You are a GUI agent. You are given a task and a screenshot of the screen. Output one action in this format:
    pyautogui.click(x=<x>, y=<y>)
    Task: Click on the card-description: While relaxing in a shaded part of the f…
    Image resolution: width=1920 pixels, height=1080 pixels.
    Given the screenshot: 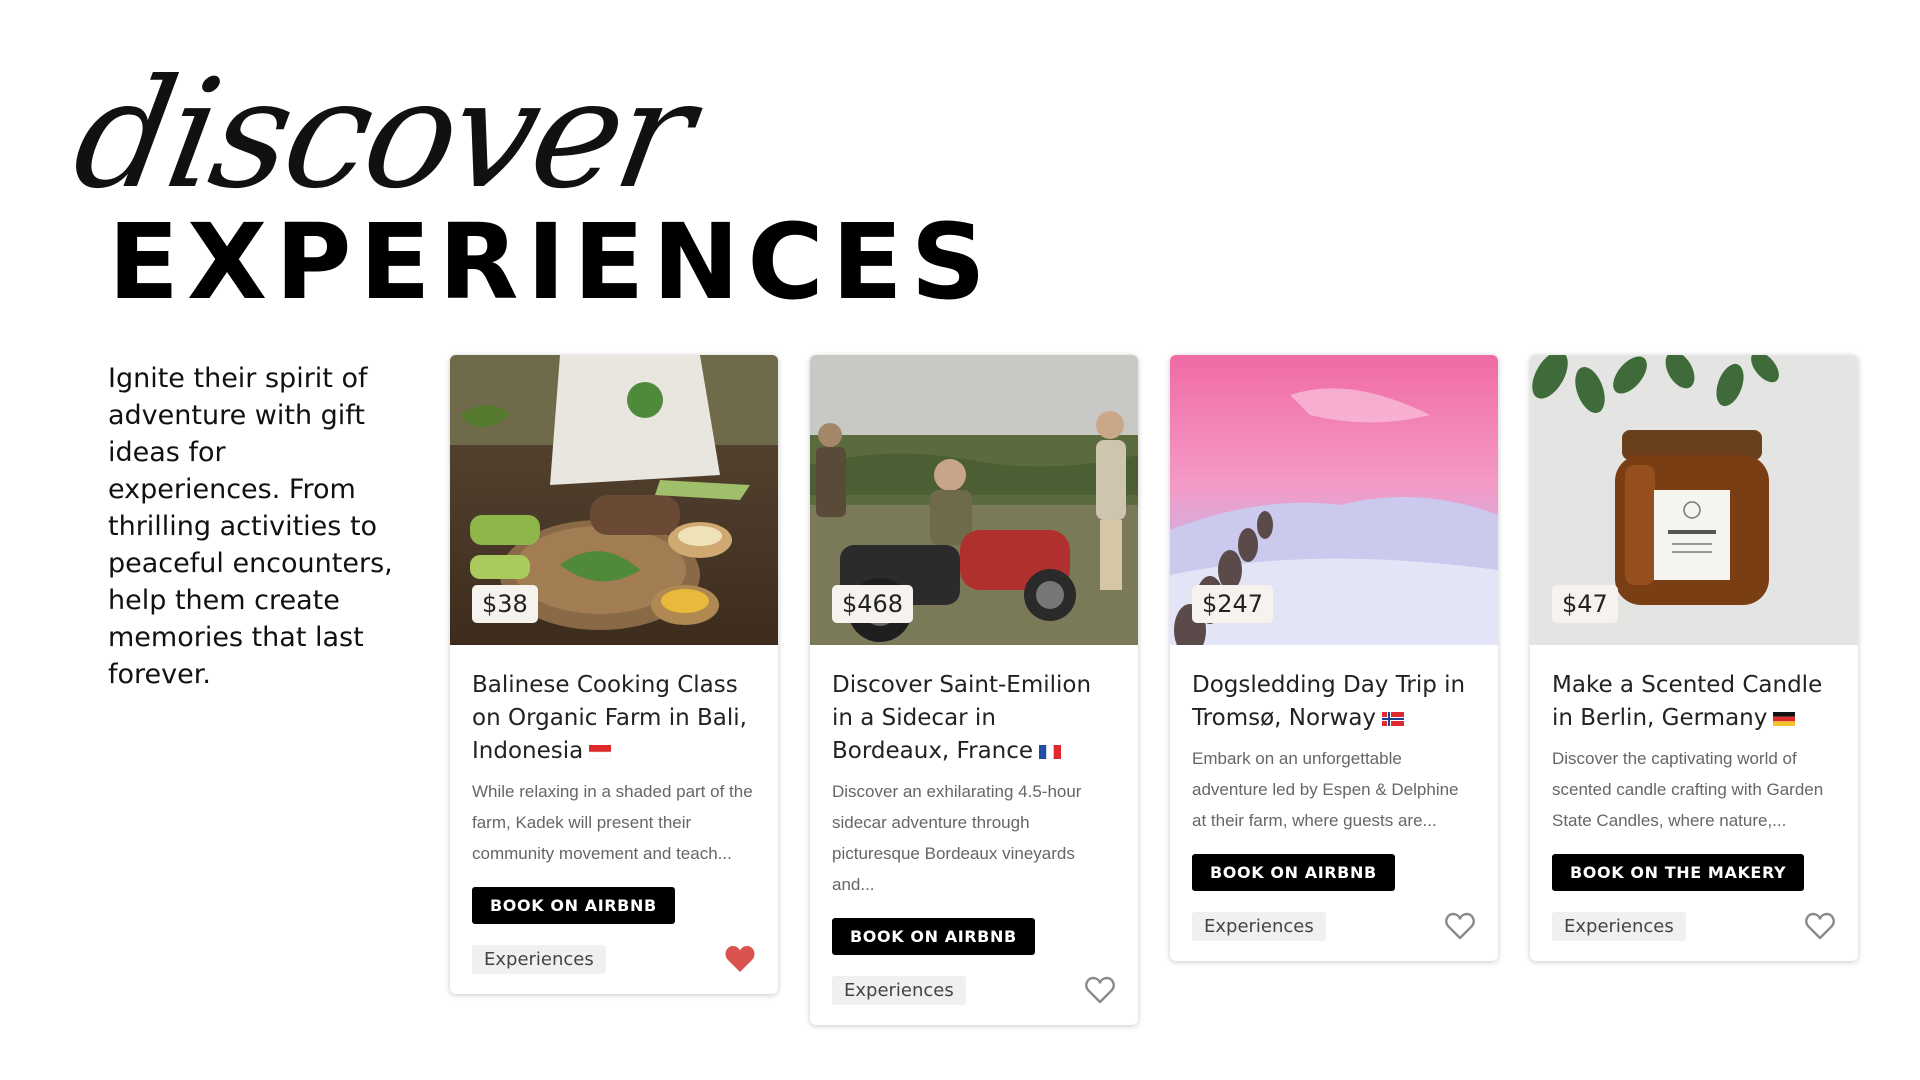 What is the action you would take?
    pyautogui.click(x=612, y=822)
    